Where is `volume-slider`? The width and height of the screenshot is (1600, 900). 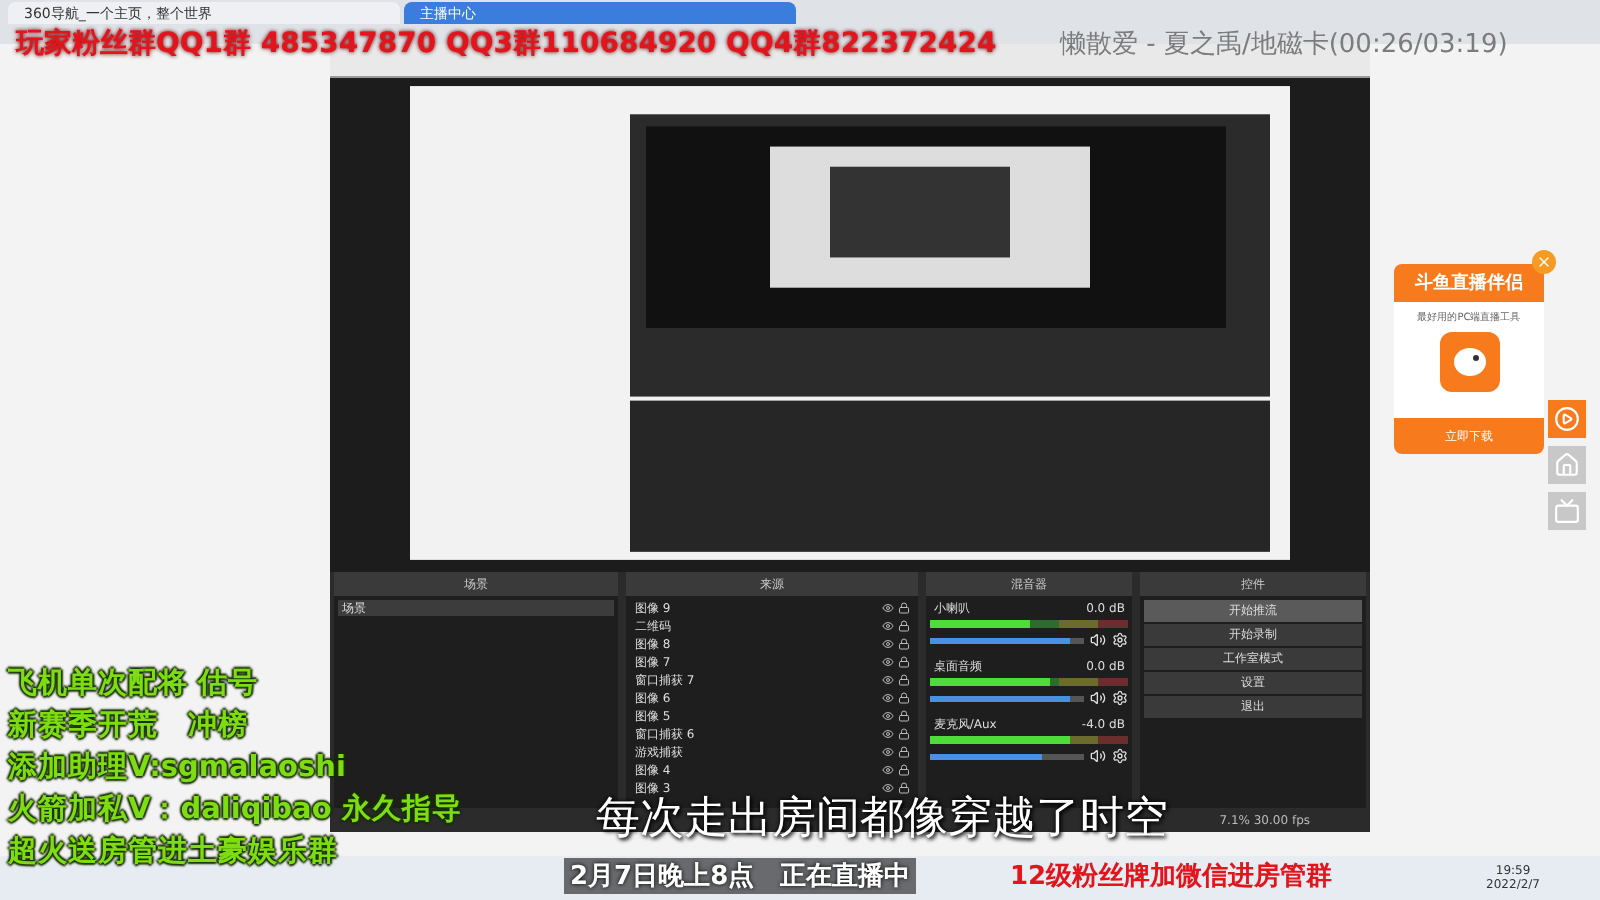
volume-slider is located at coordinates (1007, 756).